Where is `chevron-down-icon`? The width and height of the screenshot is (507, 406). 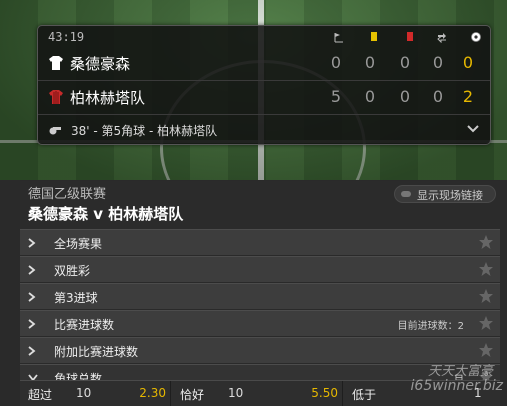 chevron-down-icon is located at coordinates (473, 129).